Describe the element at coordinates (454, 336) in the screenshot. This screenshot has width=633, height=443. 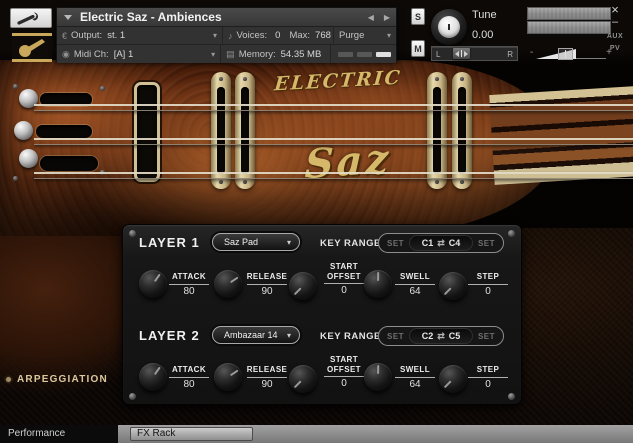
I see `layer2-range-high: C5` at that location.